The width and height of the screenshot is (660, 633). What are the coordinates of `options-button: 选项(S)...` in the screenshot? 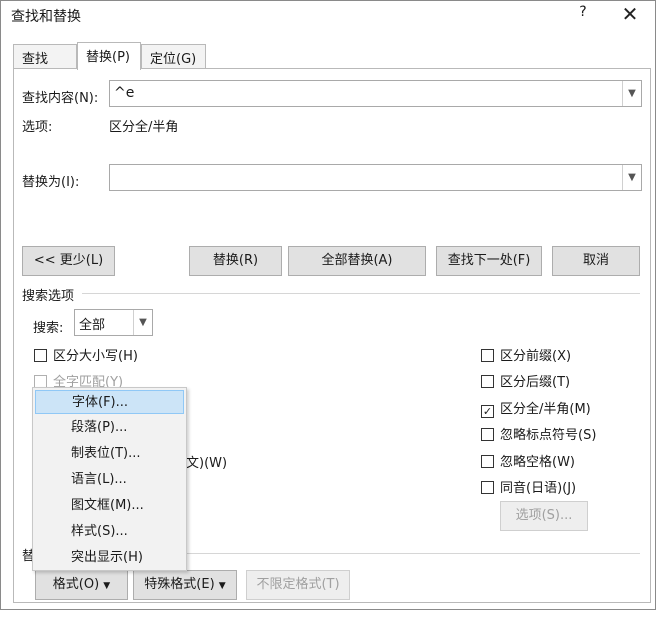 It's located at (544, 516).